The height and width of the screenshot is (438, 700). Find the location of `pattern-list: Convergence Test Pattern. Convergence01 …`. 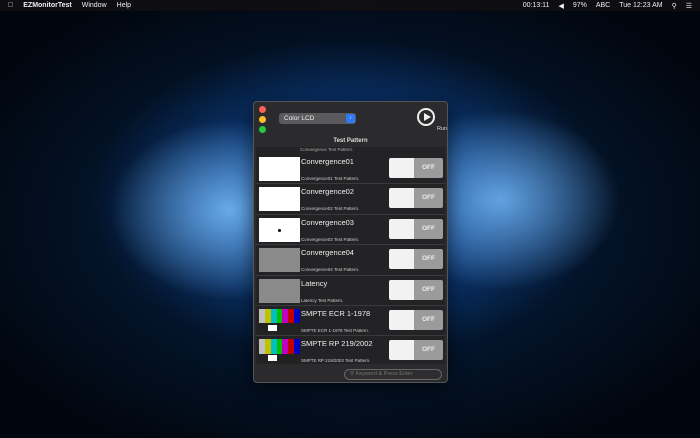

pattern-list: Convergence Test Pattern. Convergence01 … is located at coordinates (350, 255).